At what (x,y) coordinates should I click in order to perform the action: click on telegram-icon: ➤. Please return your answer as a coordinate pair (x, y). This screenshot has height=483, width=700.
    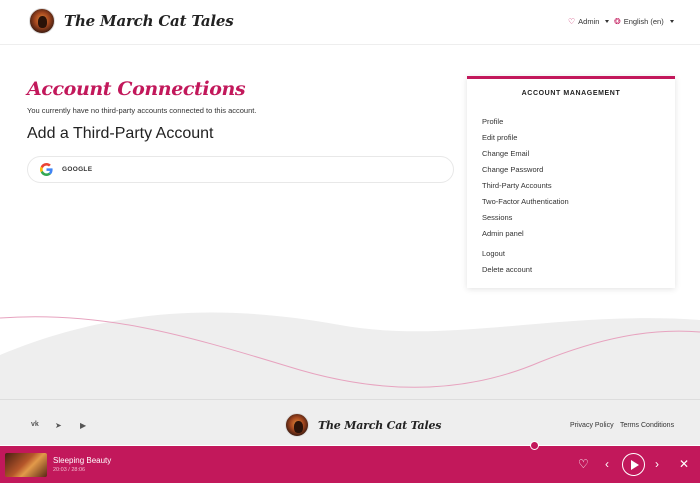
    Looking at the image, I should click on (58, 425).